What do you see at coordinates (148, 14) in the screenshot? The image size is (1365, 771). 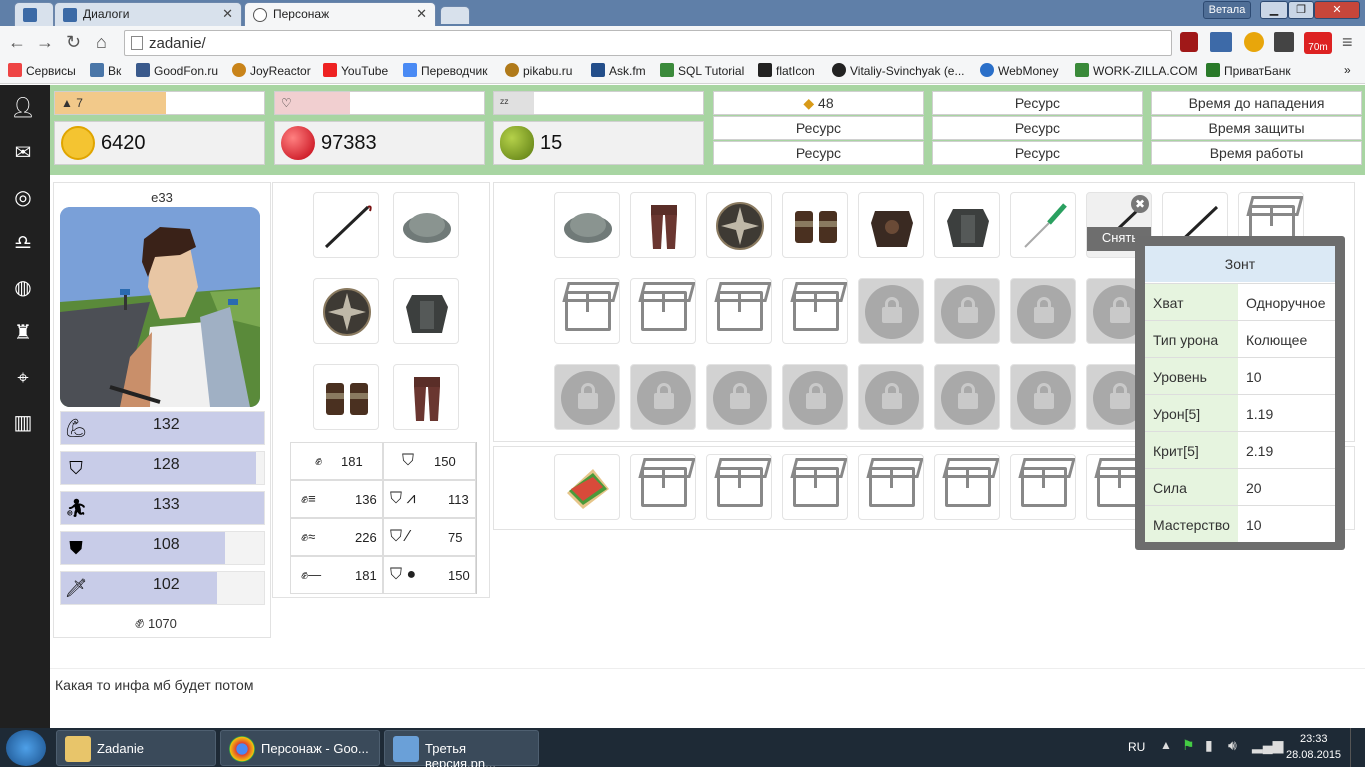 I see `tab-dialogs: Диалоги ✕` at bounding box center [148, 14].